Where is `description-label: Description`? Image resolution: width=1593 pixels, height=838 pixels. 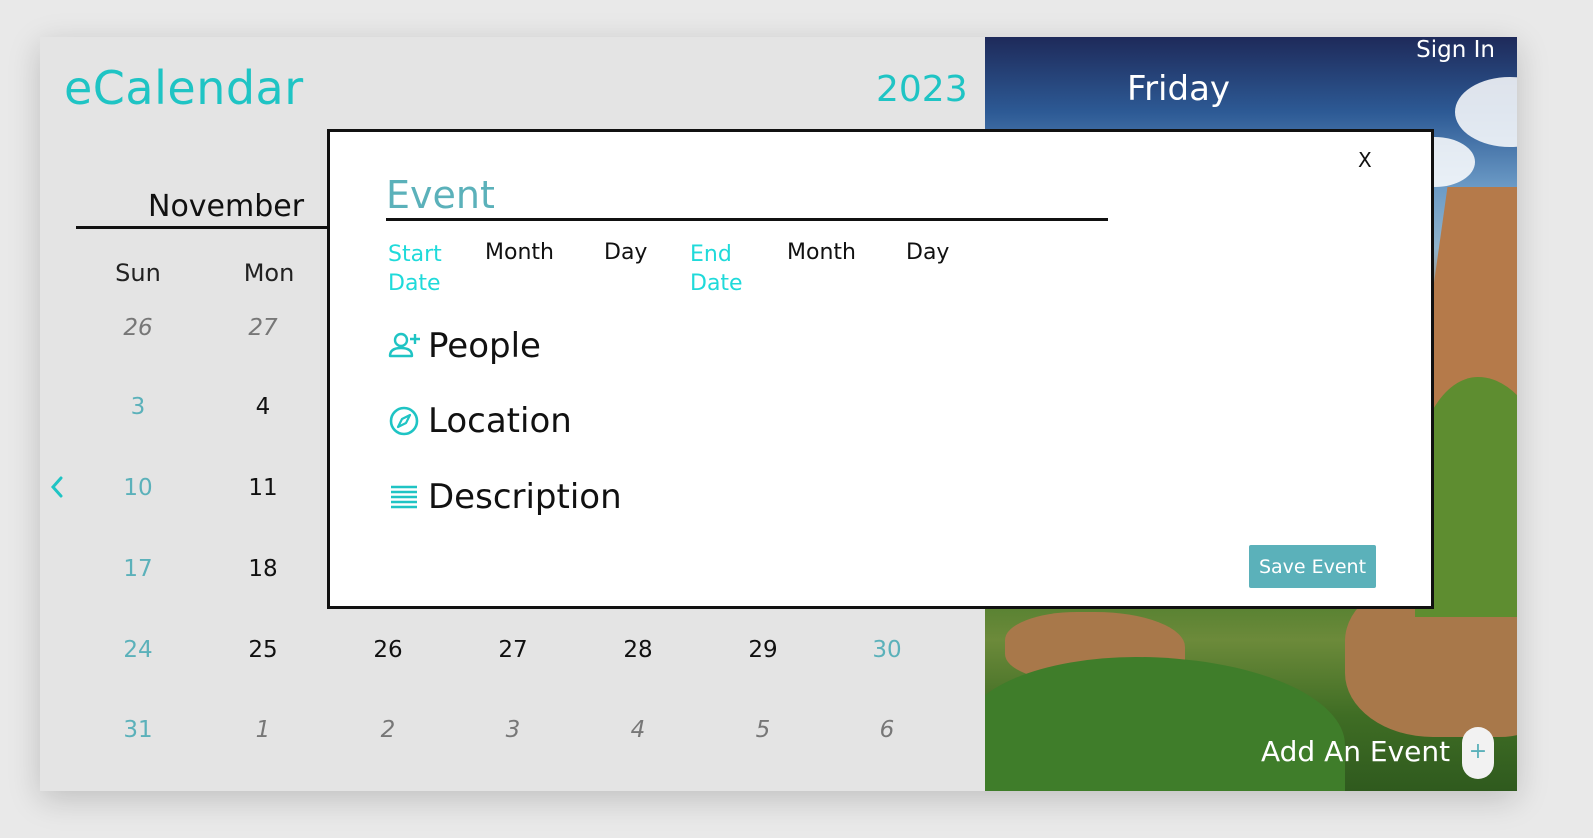 description-label: Description is located at coordinates (525, 497).